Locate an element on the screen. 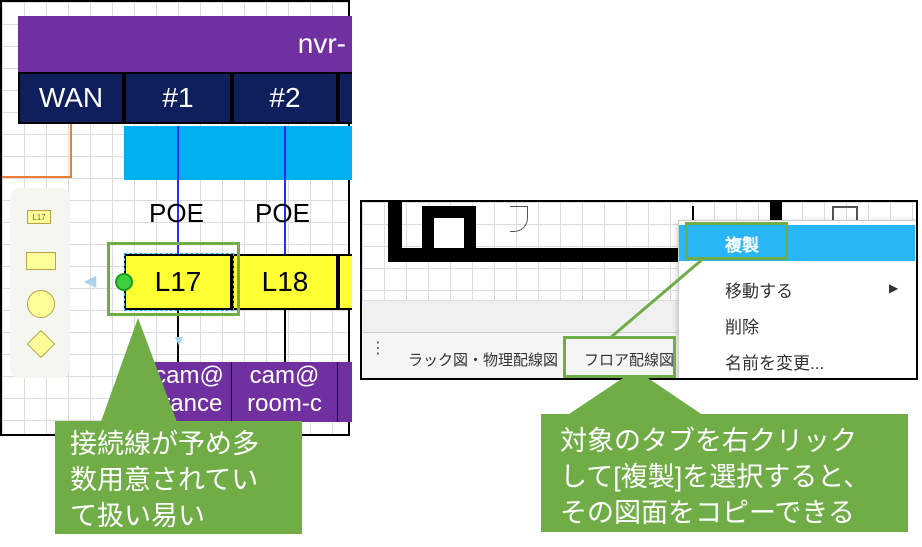 The image size is (922, 547). right-callout: 対象のタブを右クリック して[複製]を選択すると、 その図面をコピーできる is located at coordinates (724, 473).